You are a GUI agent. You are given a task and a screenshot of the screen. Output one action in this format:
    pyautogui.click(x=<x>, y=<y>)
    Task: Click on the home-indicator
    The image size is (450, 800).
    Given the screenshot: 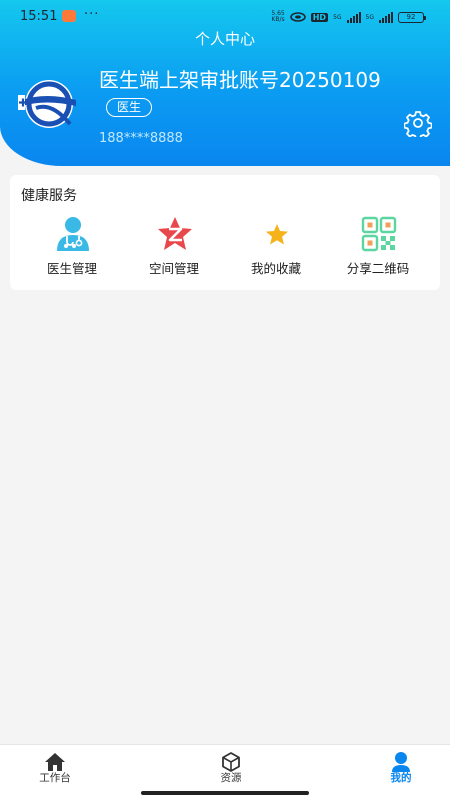 What is the action you would take?
    pyautogui.click(x=225, y=793)
    